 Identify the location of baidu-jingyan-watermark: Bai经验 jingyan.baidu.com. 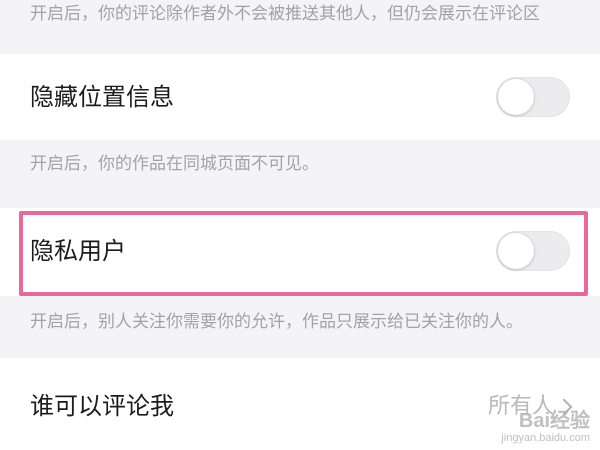
(545, 427).